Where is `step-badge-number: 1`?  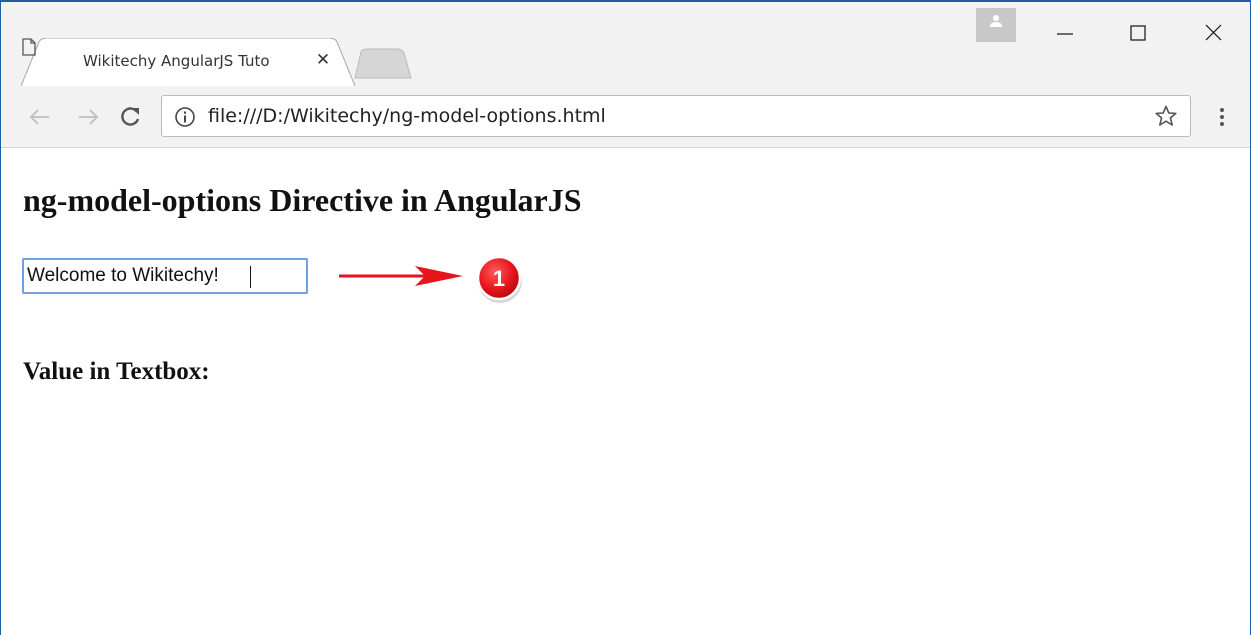 step-badge-number: 1 is located at coordinates (499, 278).